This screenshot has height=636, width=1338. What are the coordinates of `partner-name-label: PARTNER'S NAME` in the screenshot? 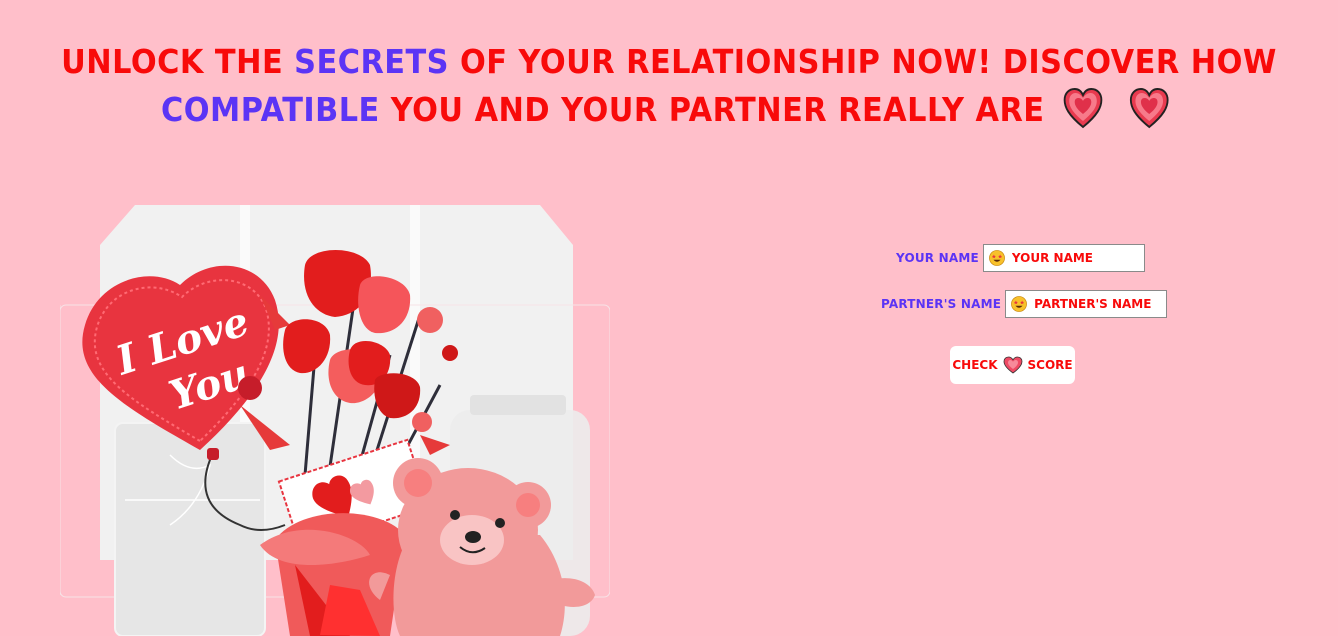 It's located at (941, 304).